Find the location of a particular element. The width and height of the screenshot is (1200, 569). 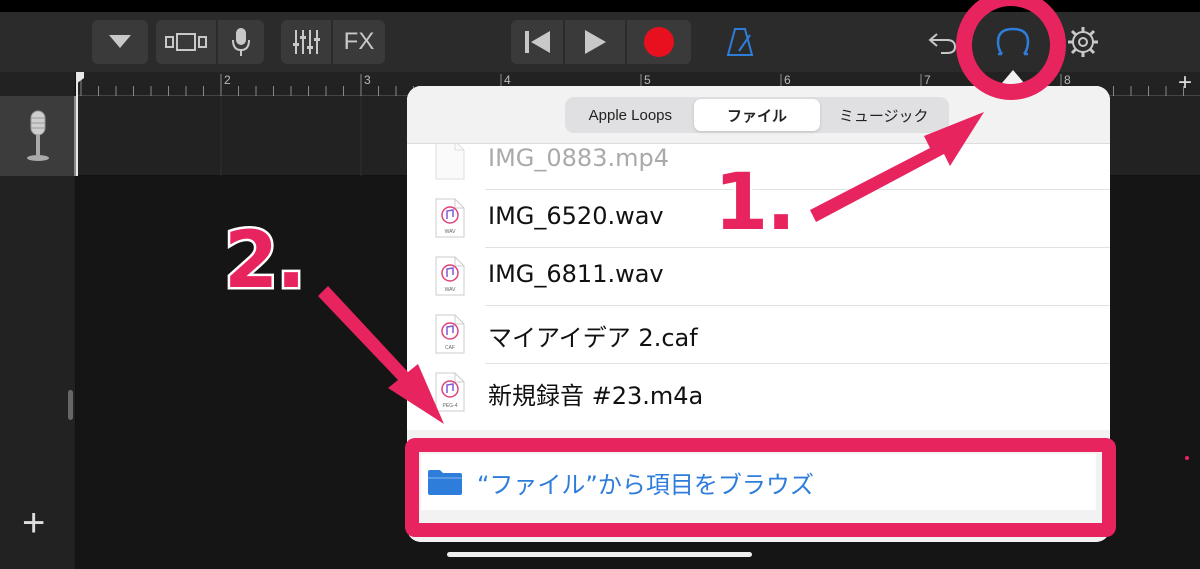

home-indicator is located at coordinates (599, 554).